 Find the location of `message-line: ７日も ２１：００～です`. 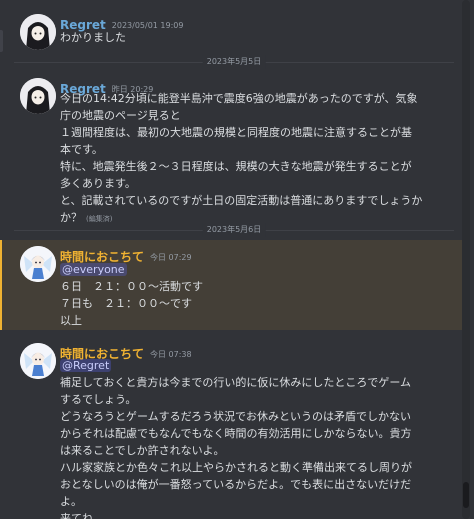

message-line: ７日も ２１：００～です is located at coordinates (126, 303).